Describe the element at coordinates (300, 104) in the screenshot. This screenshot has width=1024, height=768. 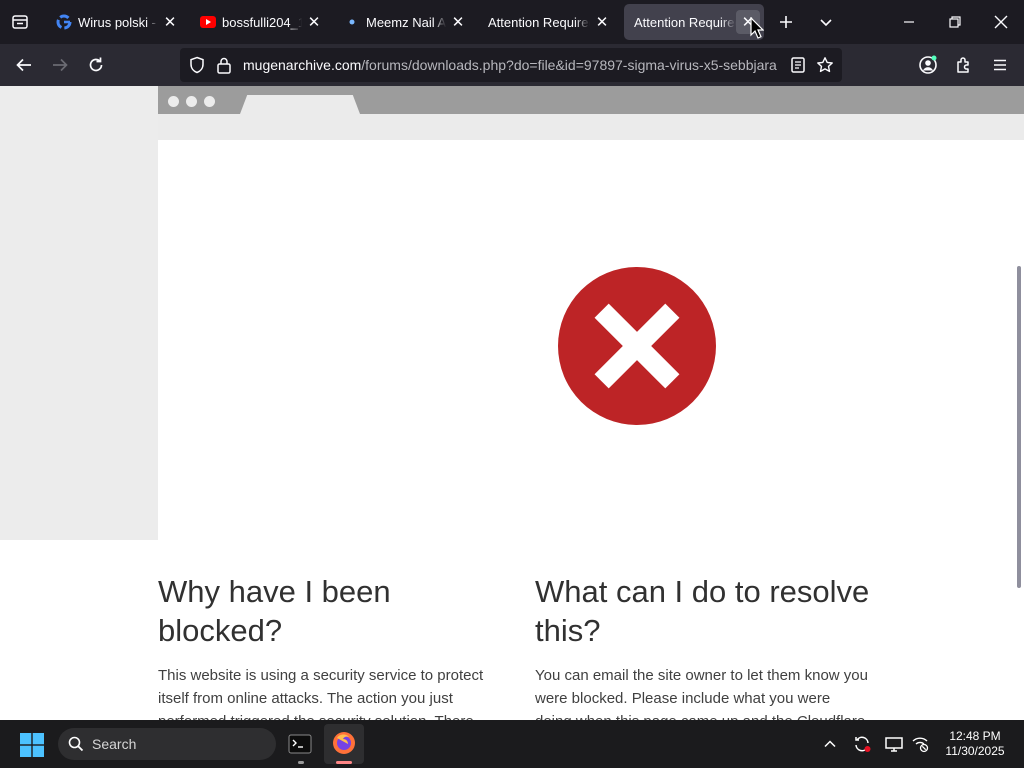
I see `illustration-tab` at that location.